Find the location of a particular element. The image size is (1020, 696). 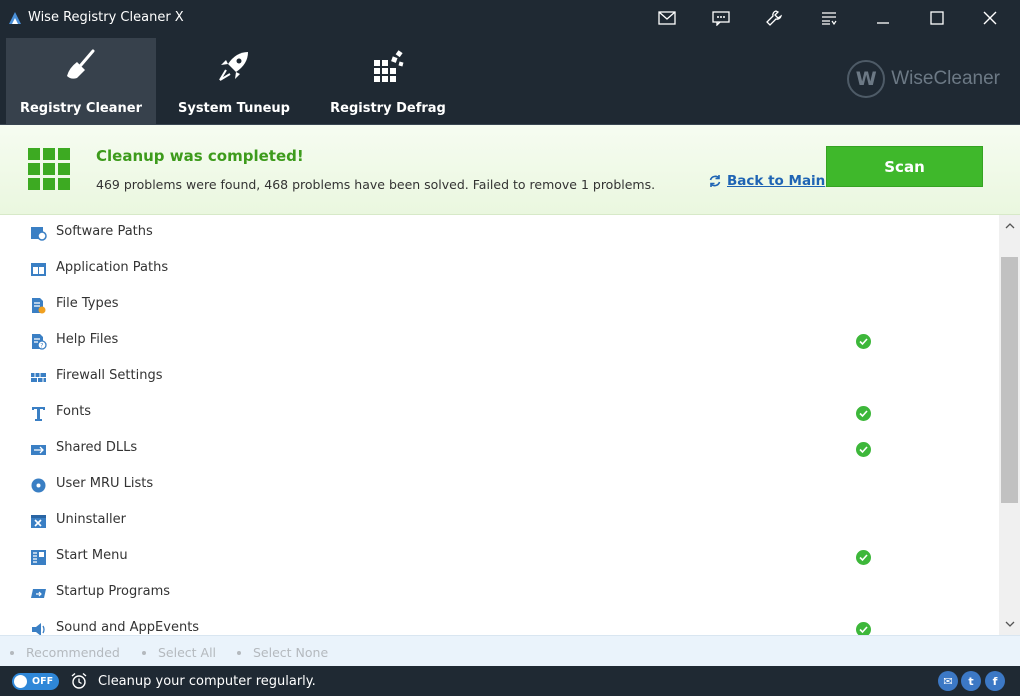

list-item-label: Software Paths is located at coordinates (104, 231).